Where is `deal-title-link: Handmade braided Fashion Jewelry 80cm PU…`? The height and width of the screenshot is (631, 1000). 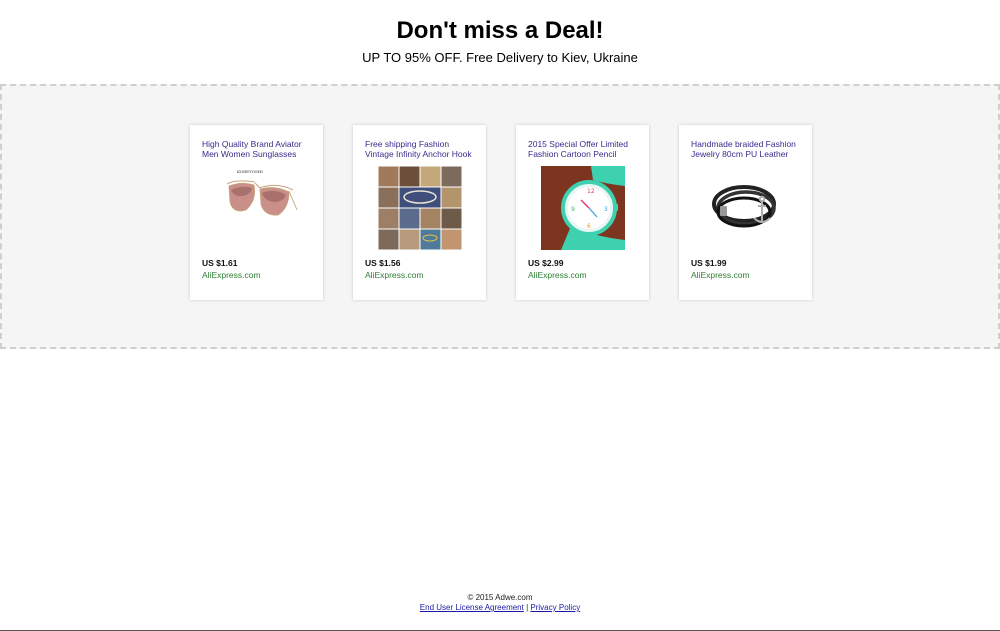
deal-title-link: Handmade braided Fashion Jewelry 80cm PU… is located at coordinates (746, 149).